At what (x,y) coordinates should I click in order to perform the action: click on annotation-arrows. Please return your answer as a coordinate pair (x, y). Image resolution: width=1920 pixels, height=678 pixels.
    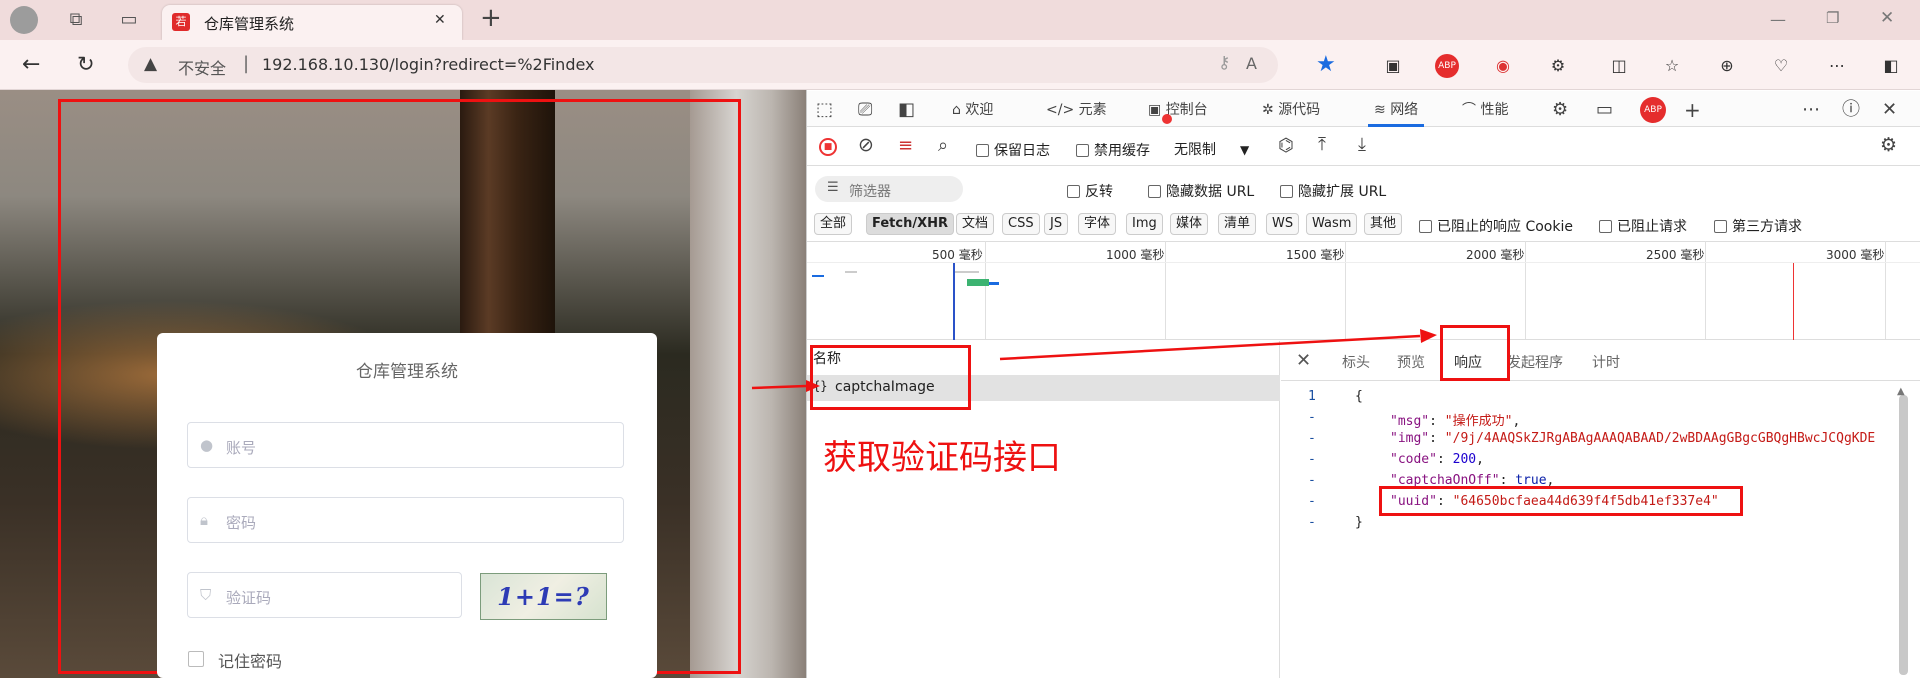
    Looking at the image, I should click on (1094, 360).